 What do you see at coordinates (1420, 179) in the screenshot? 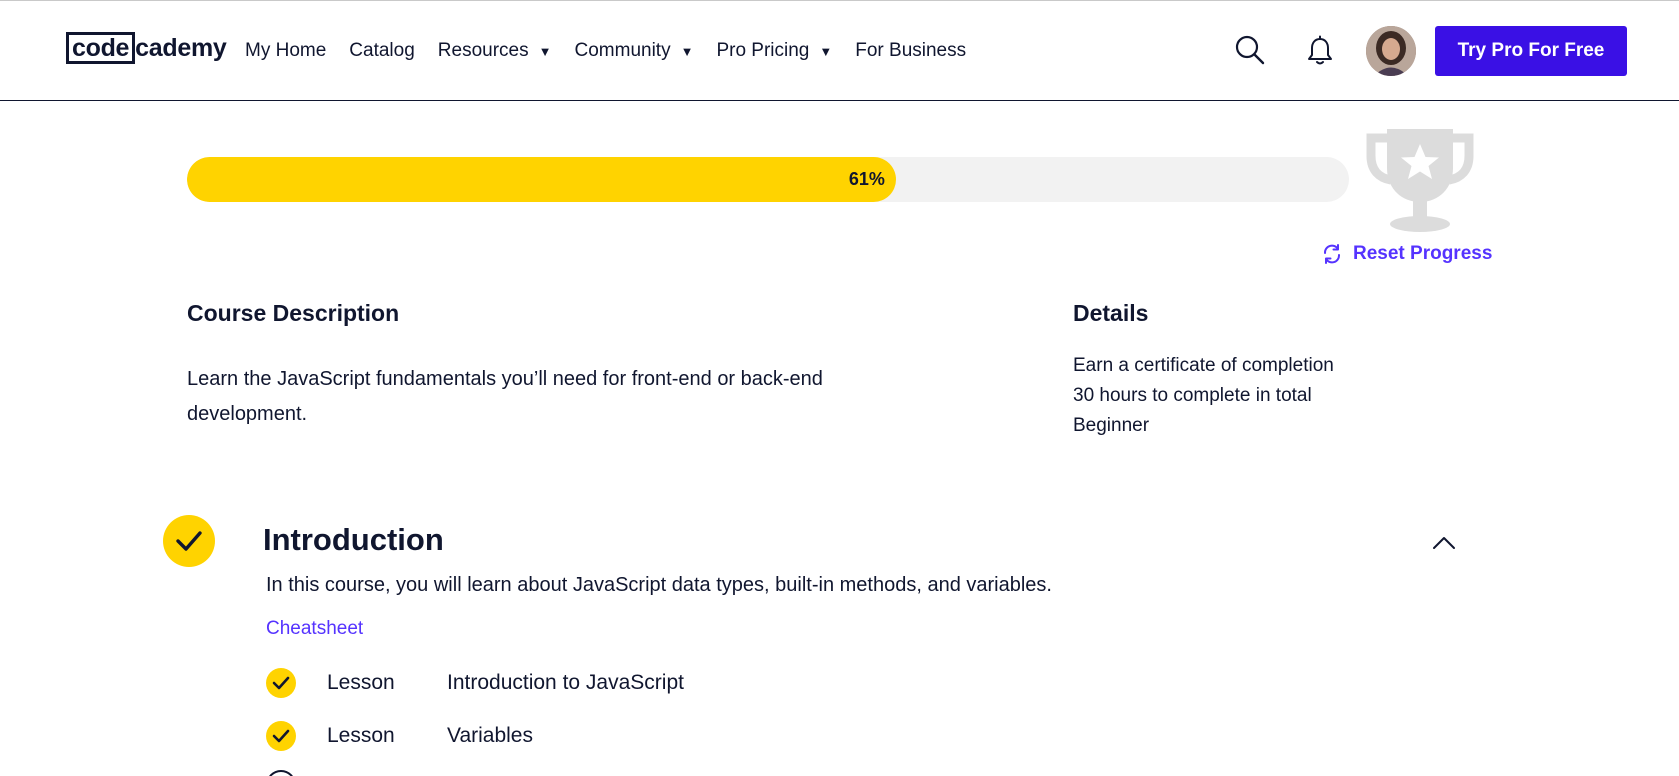
I see `trophy-icon` at bounding box center [1420, 179].